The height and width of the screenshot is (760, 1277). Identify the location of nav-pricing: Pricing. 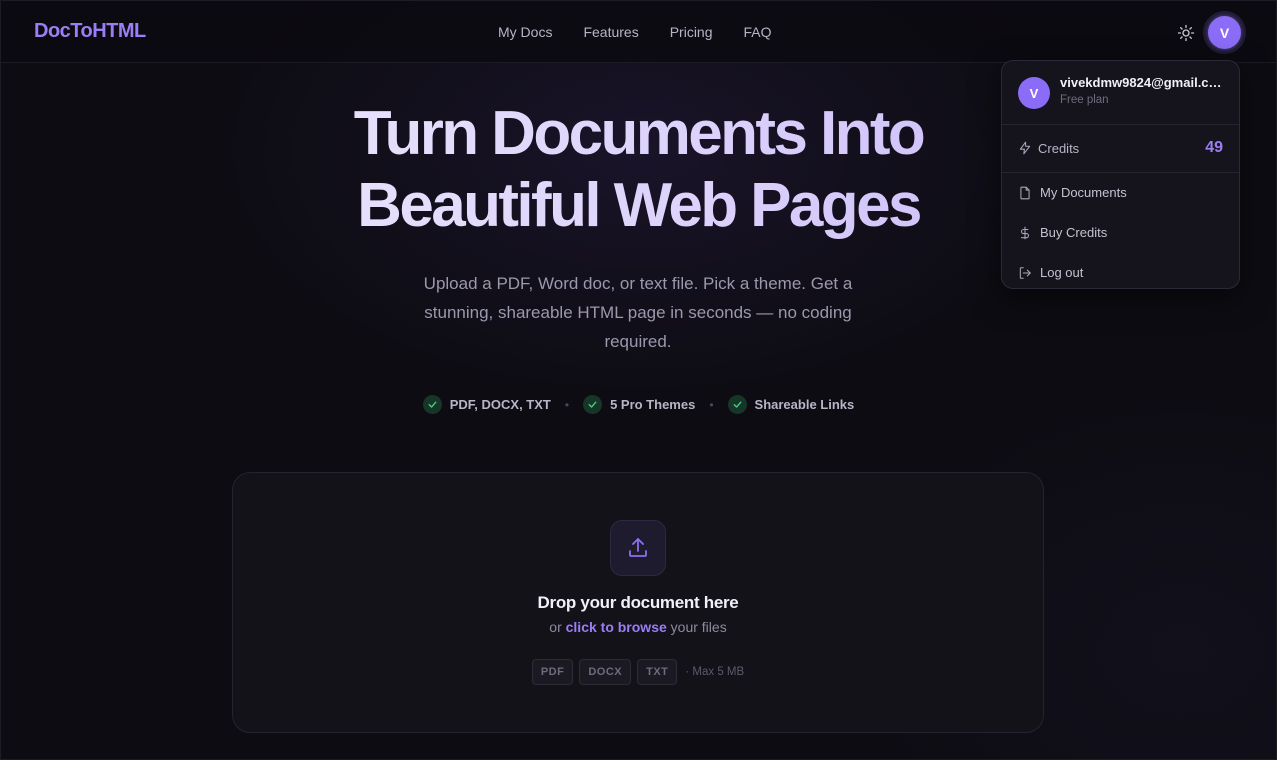
(691, 32).